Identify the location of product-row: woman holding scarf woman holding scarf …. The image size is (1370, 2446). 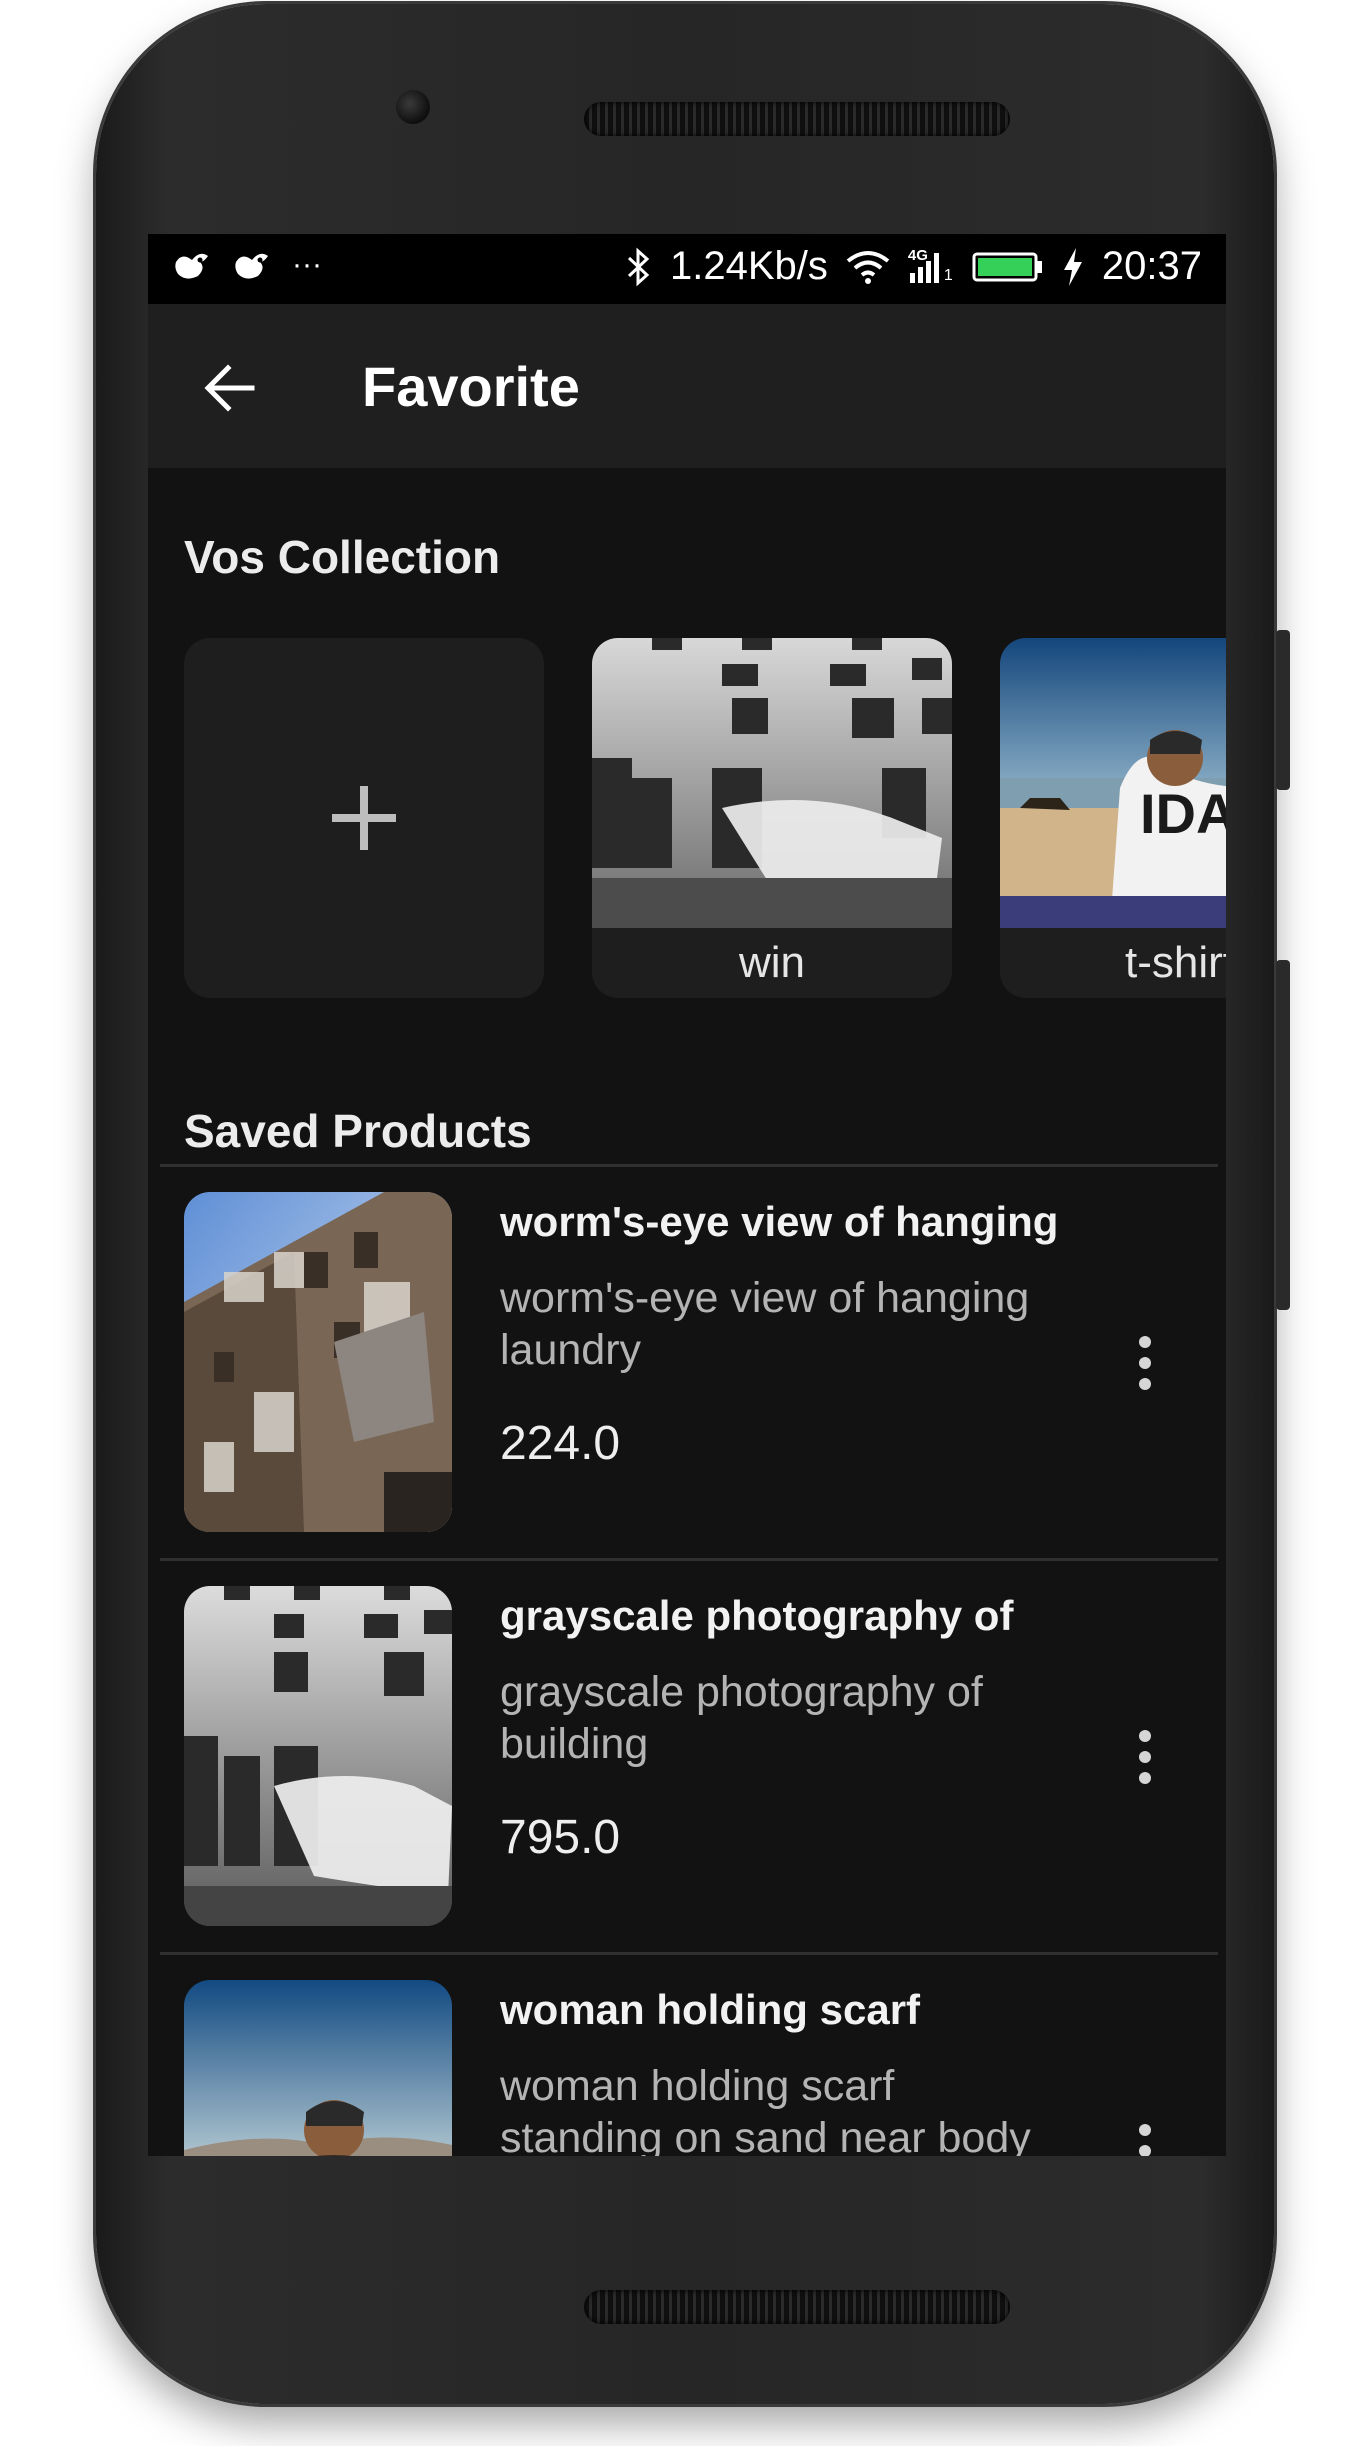
(687, 2056).